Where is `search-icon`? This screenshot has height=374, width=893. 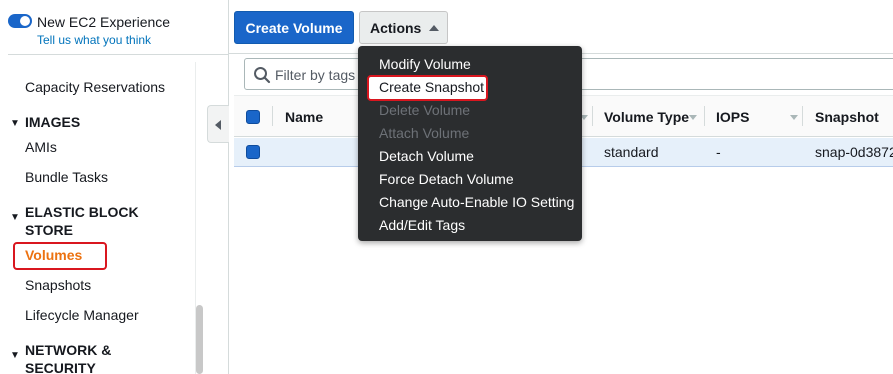
search-icon is located at coordinates (262, 75).